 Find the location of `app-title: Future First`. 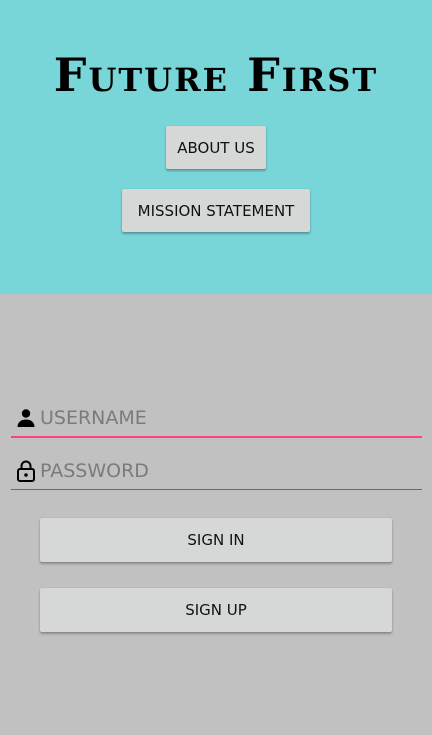

app-title: Future First is located at coordinates (216, 75).